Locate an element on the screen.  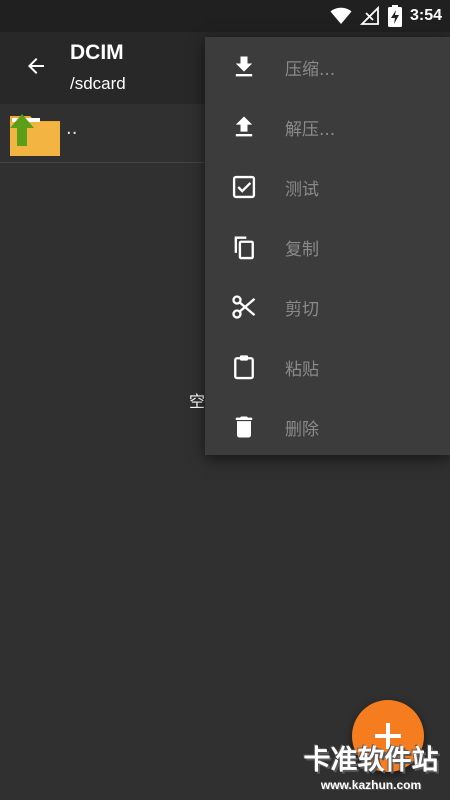
toolbar-title: DCIM is located at coordinates (97, 52).